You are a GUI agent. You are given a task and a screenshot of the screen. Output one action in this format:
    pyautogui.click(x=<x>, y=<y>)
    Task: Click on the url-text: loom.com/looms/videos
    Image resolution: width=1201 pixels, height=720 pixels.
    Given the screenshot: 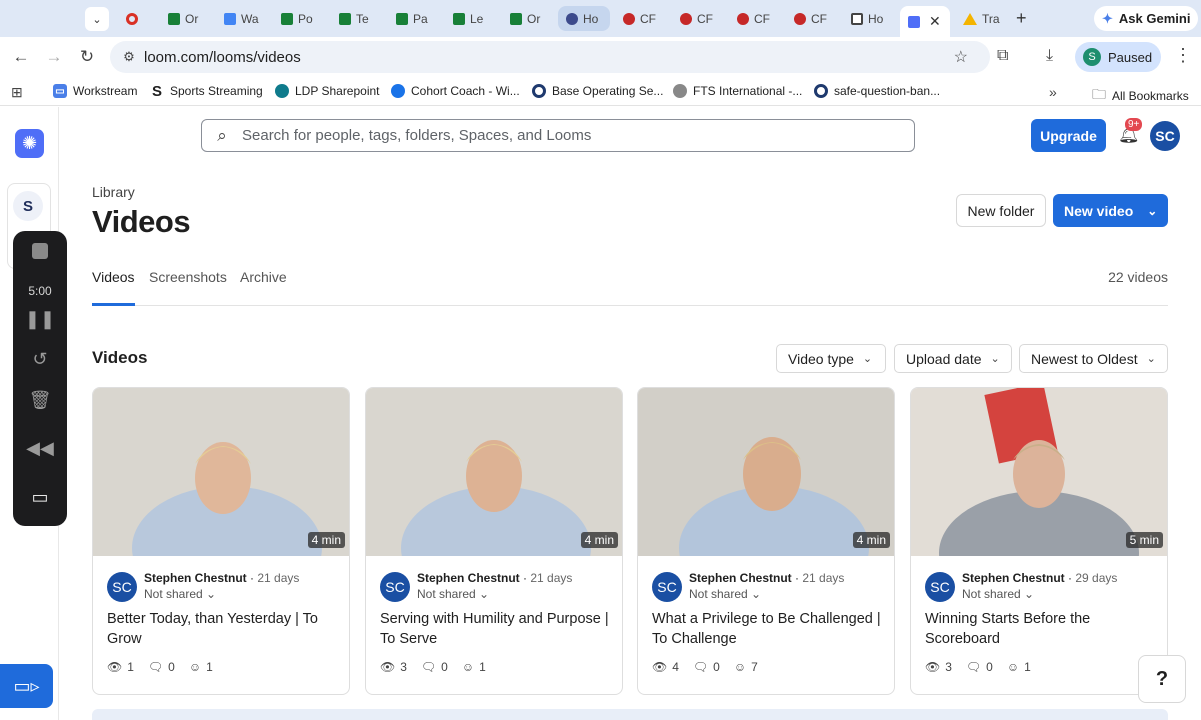 What is the action you would take?
    pyautogui.click(x=222, y=57)
    